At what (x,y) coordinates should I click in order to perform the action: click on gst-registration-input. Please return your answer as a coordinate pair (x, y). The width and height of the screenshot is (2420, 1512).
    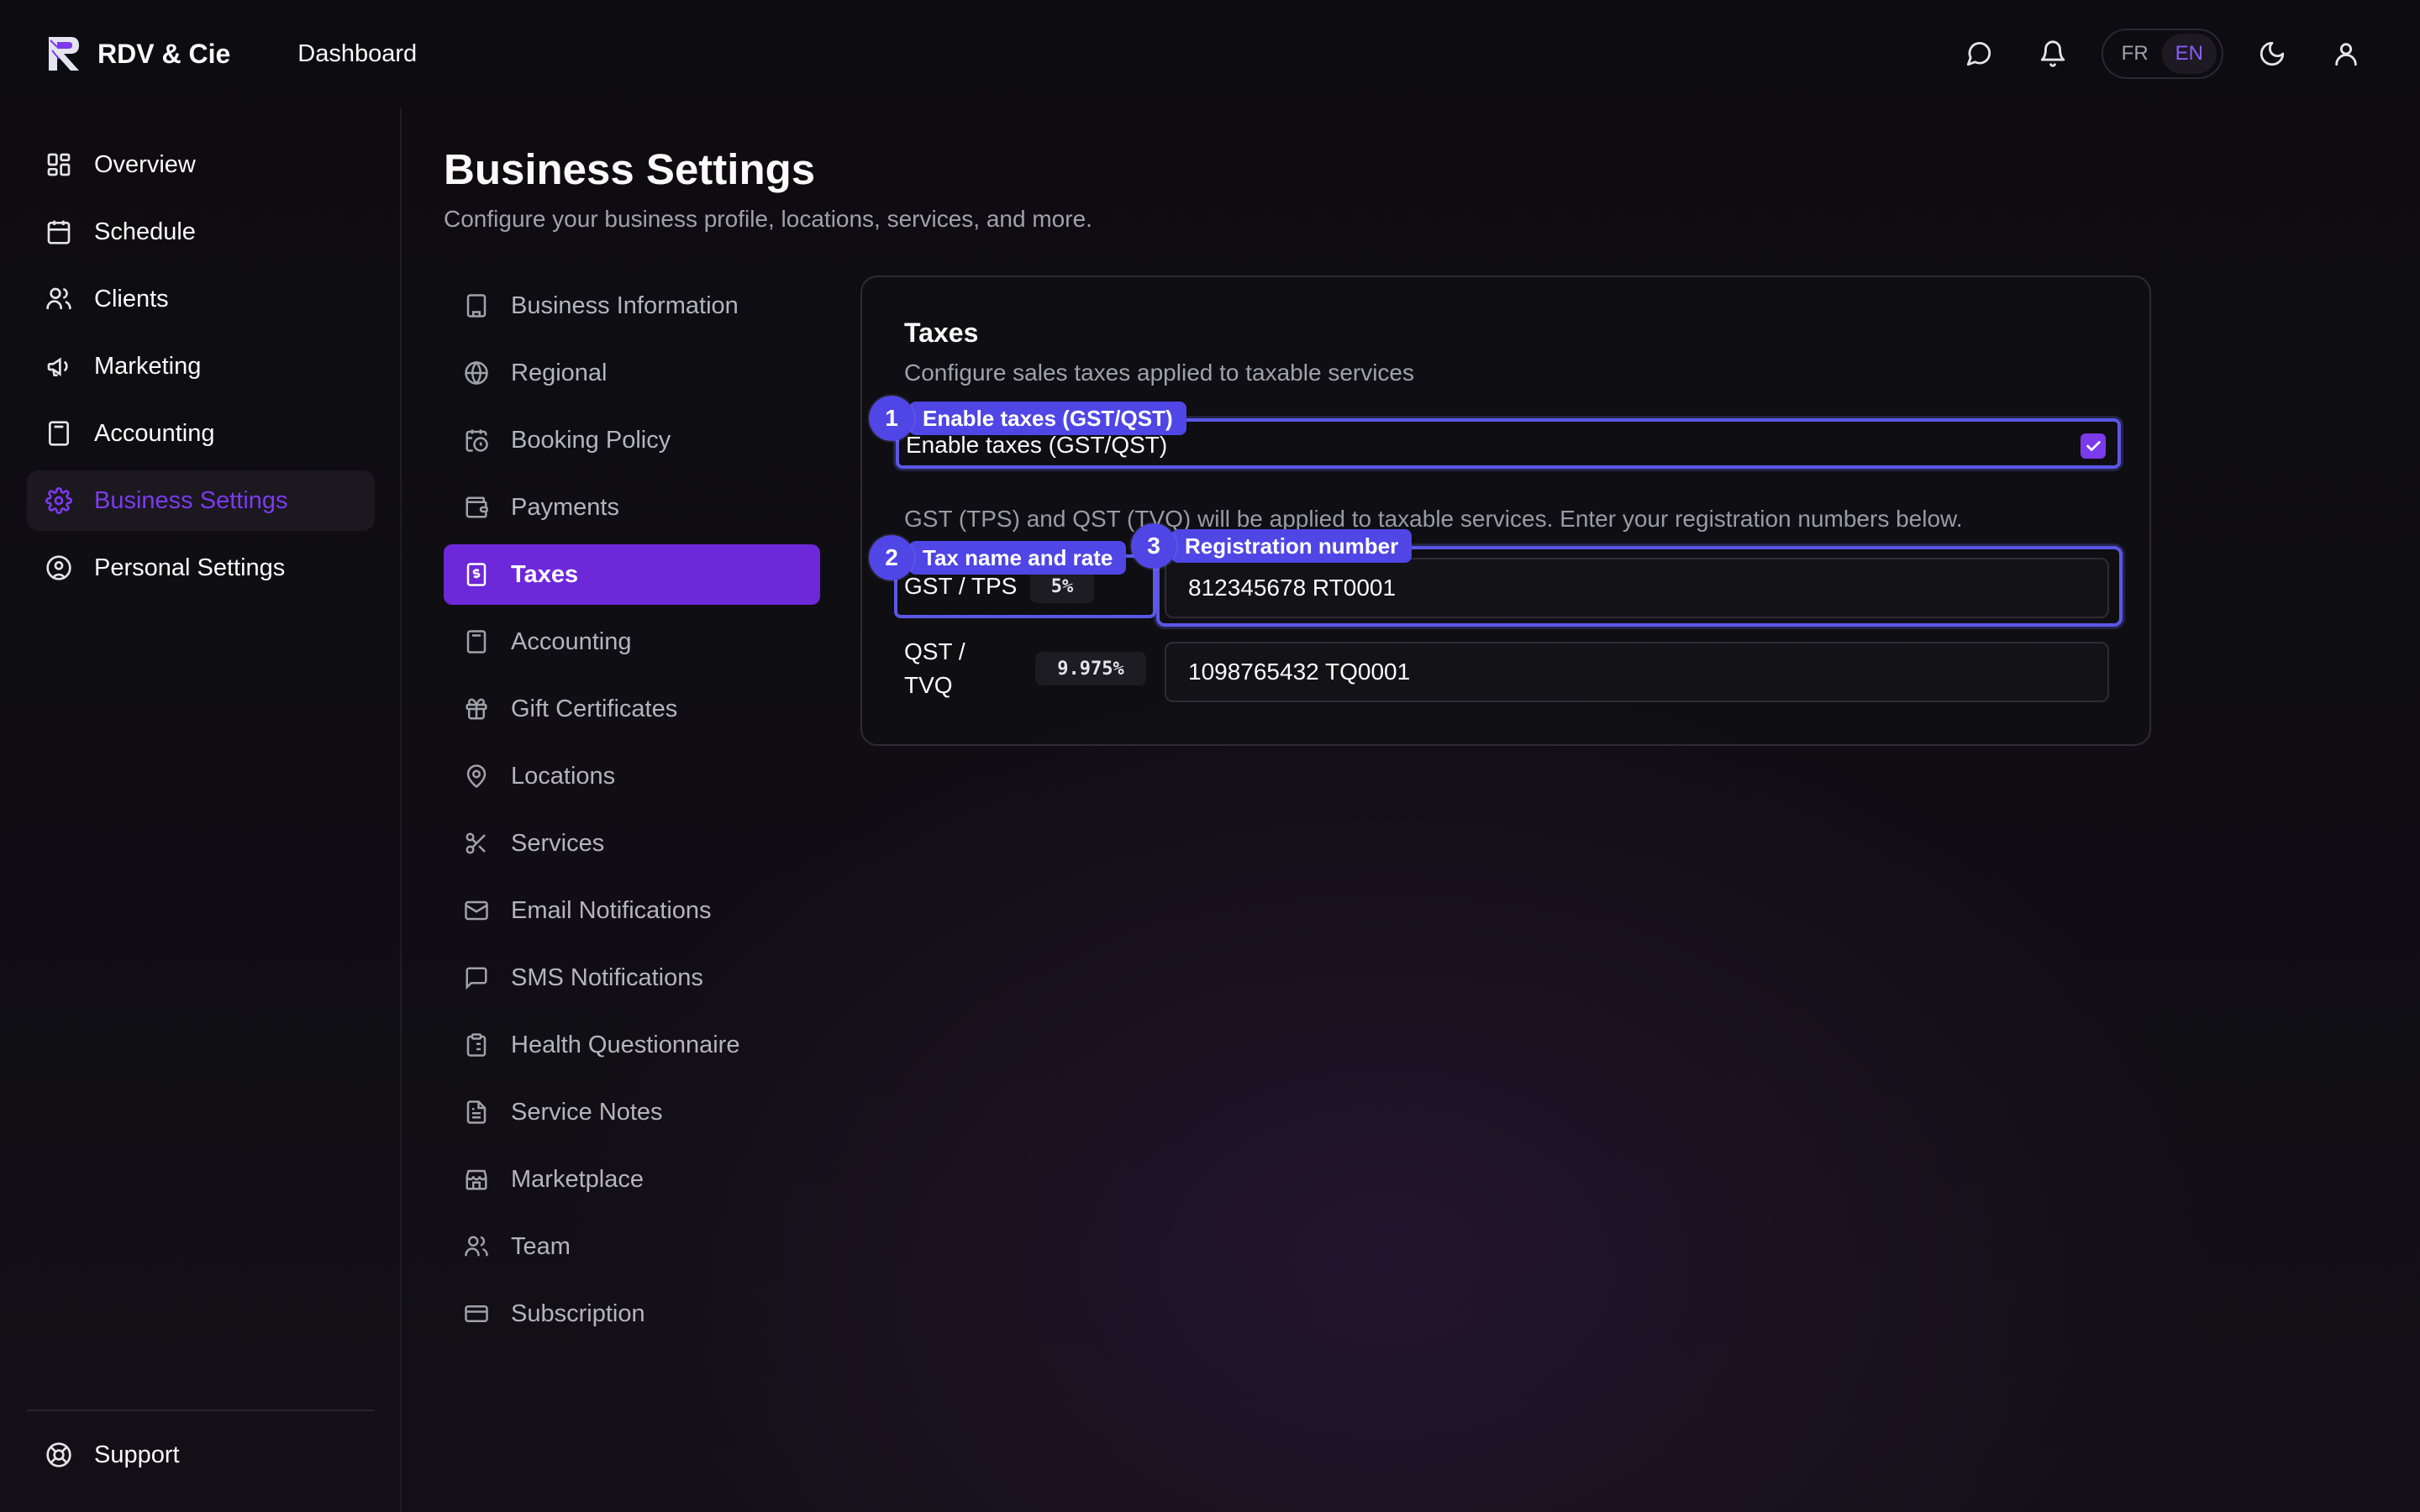
    Looking at the image, I should click on (1637, 588).